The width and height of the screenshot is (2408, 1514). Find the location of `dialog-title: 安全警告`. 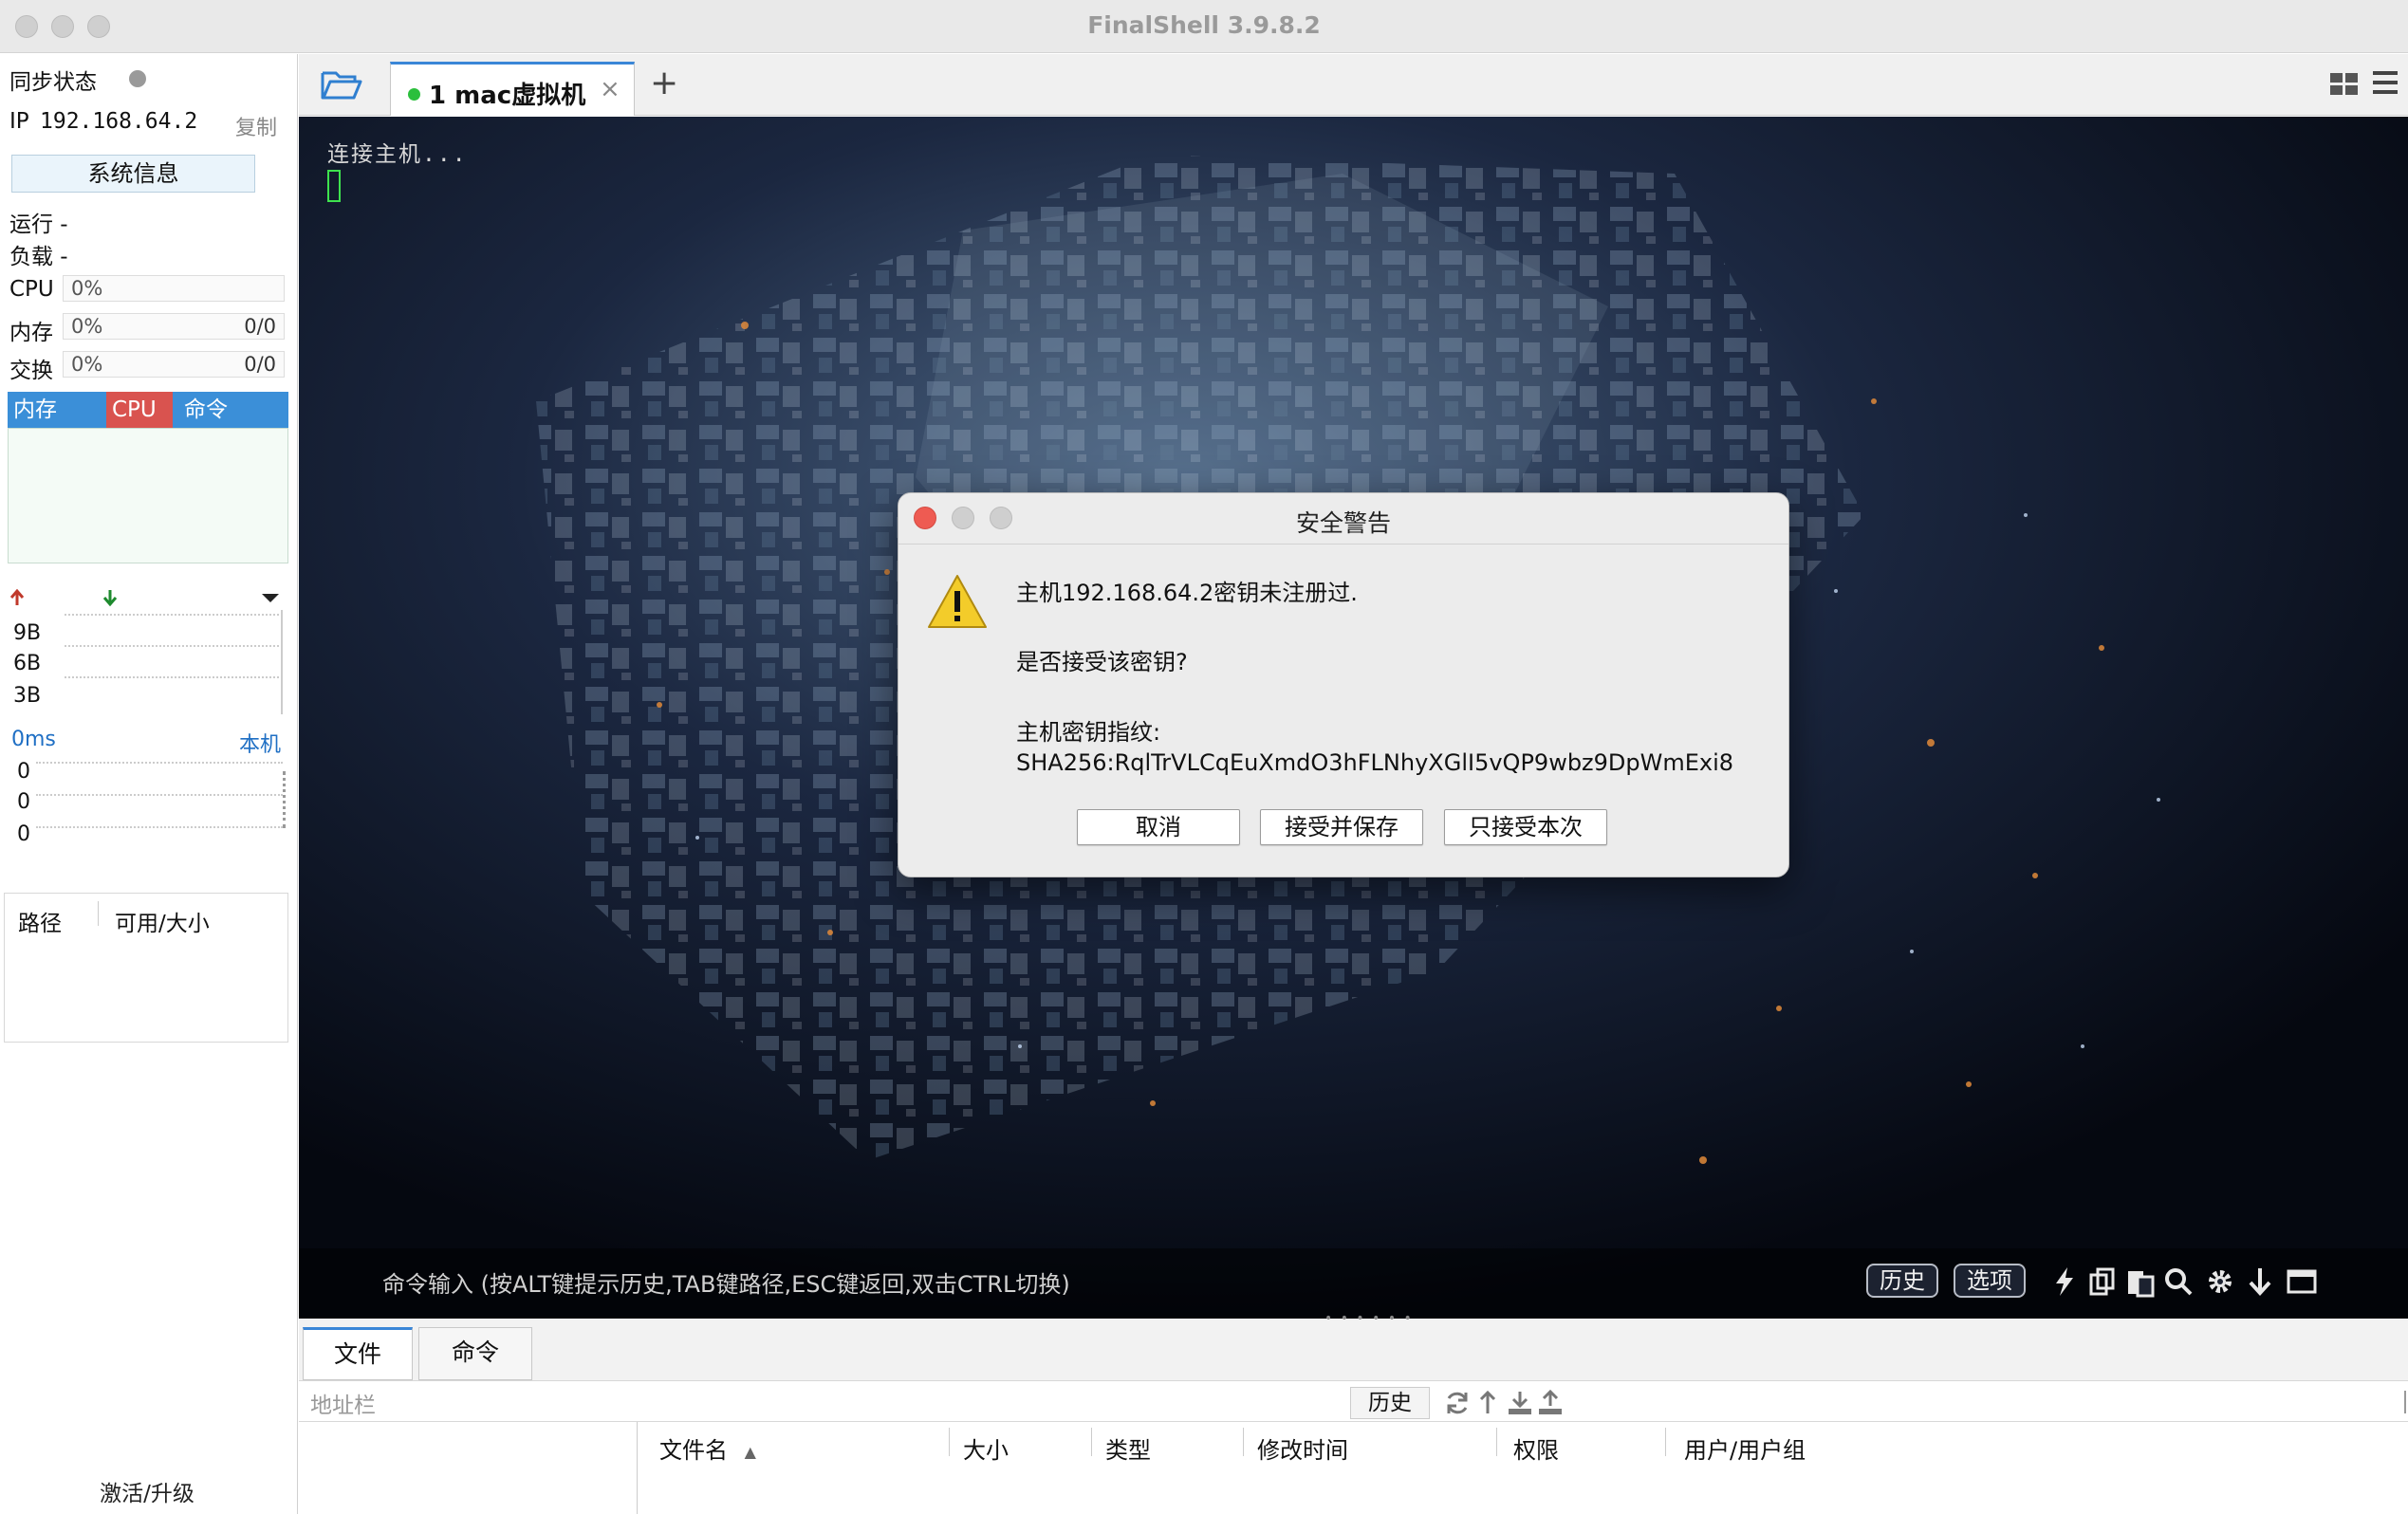

dialog-title: 安全警告 is located at coordinates (1343, 523).